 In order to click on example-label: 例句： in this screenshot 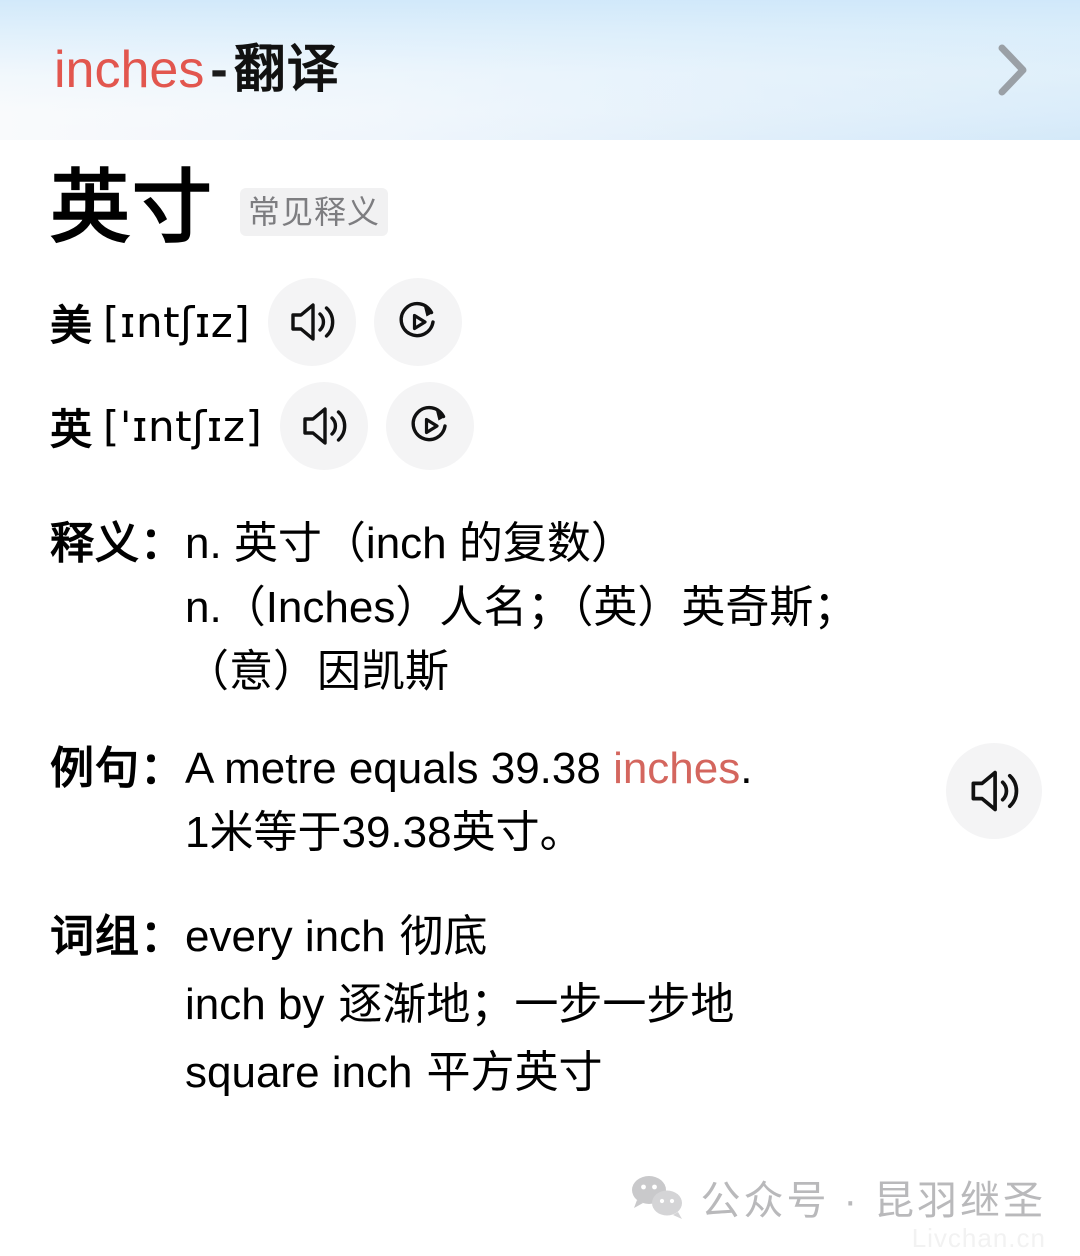, I will do `click(117, 769)`.